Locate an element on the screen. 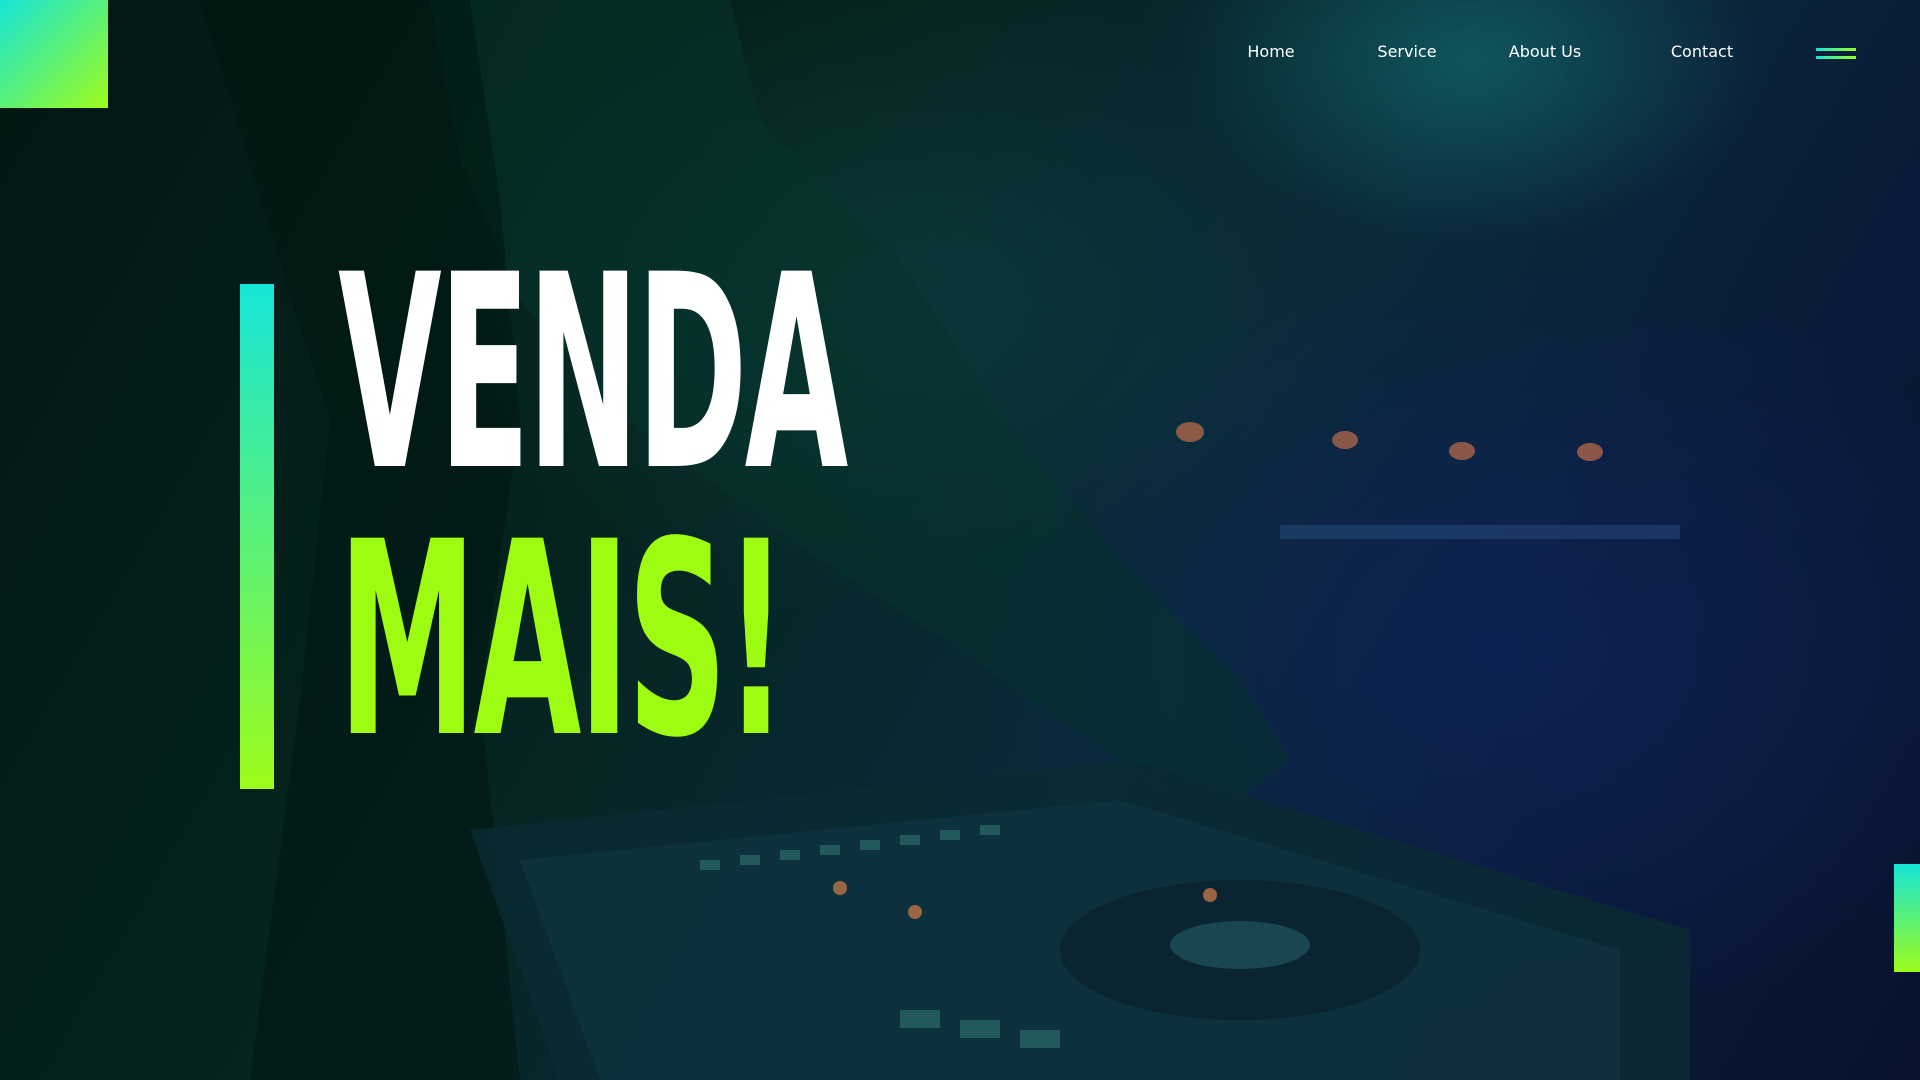  hamburger-menu-icon is located at coordinates (1836, 54).